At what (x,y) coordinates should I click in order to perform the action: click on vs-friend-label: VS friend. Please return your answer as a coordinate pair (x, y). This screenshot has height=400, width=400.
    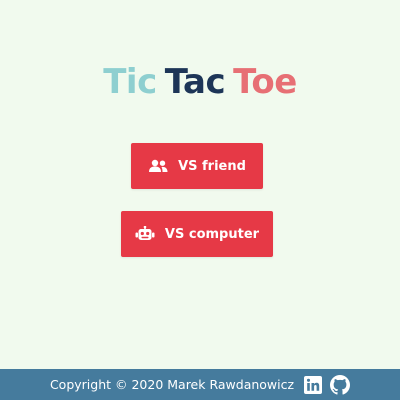
    Looking at the image, I should click on (212, 166).